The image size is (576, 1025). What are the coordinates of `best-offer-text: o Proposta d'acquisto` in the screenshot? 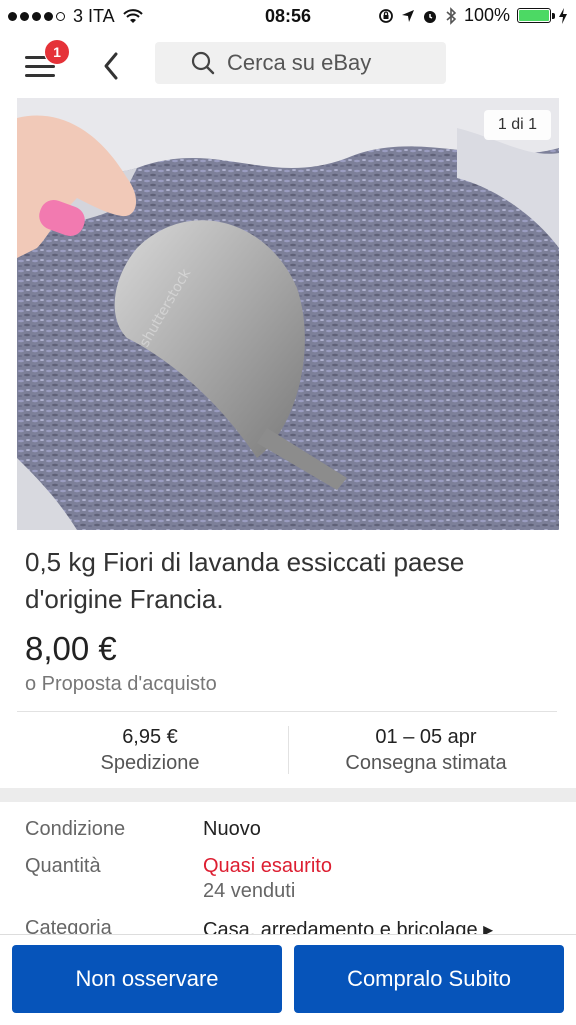 It's located at (121, 684).